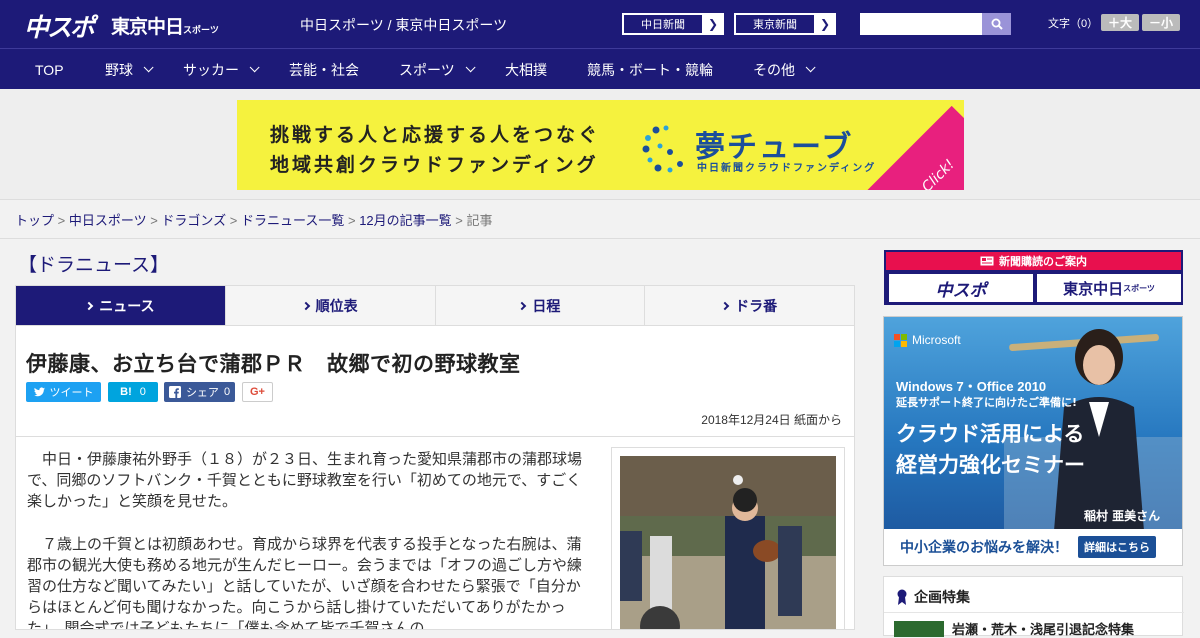 This screenshot has height=638, width=1200. What do you see at coordinates (902, 597) in the screenshot?
I see `ribbon-icon` at bounding box center [902, 597].